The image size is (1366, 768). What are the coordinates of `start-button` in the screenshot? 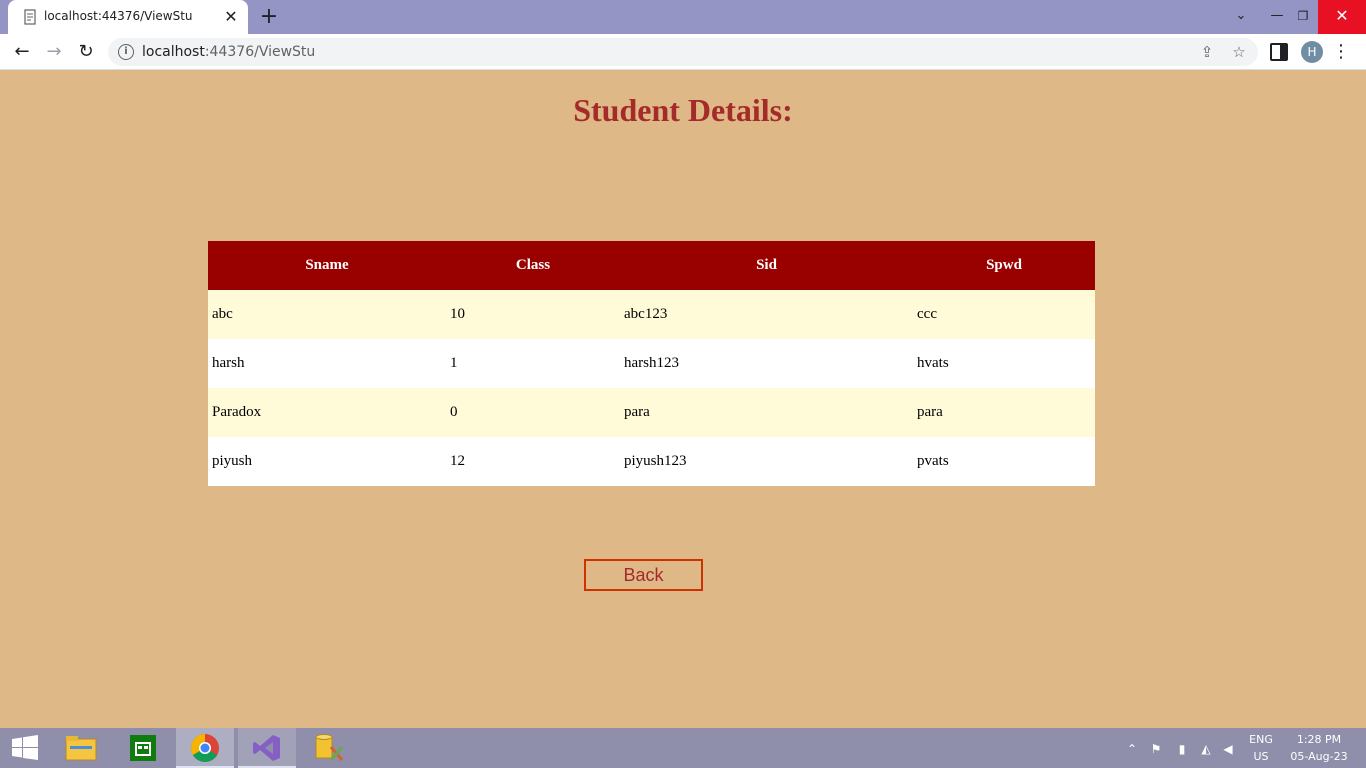 It's located at (25, 748).